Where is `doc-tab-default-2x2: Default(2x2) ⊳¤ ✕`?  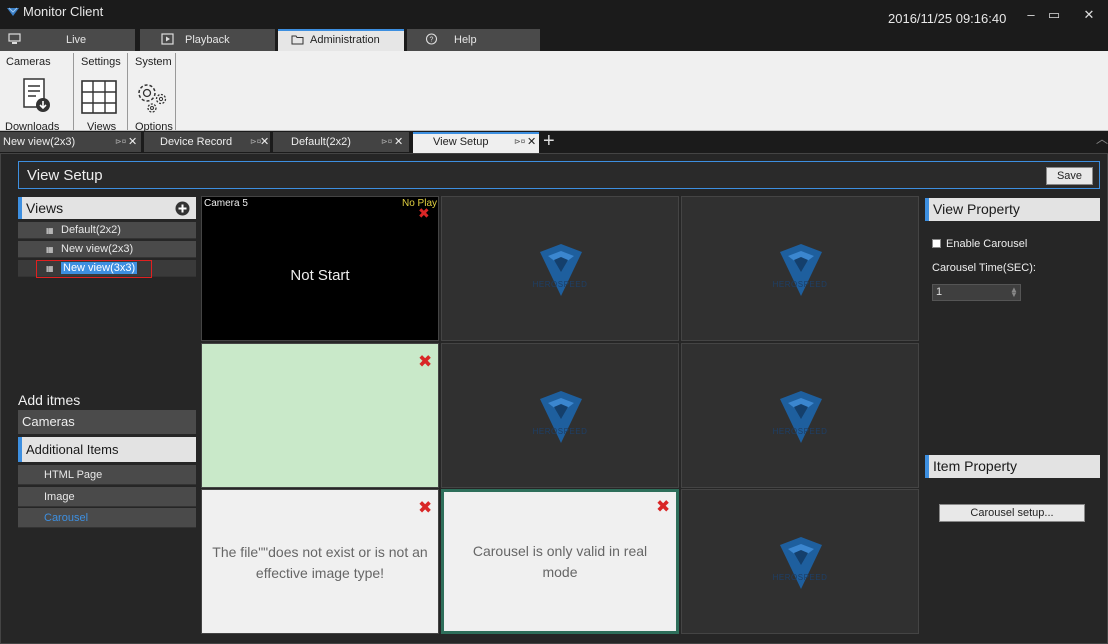
doc-tab-default-2x2: Default(2x2) ⊳¤ ✕ is located at coordinates (341, 142).